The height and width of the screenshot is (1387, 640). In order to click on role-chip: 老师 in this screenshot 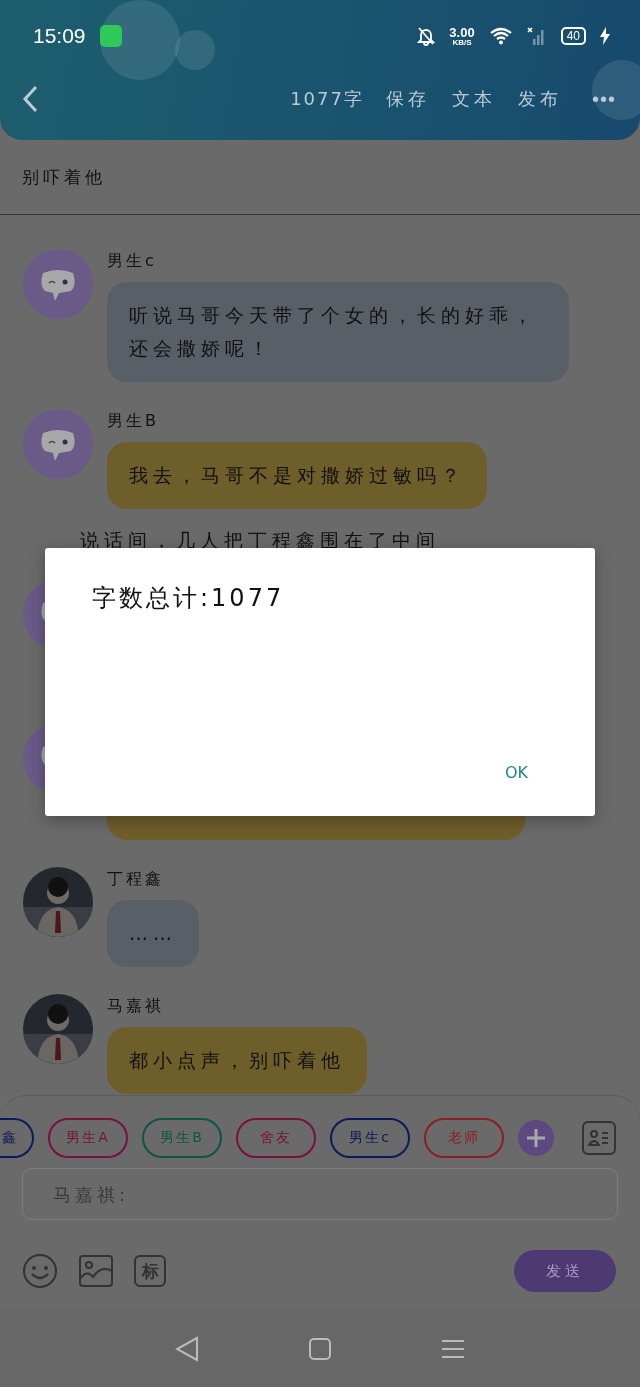, I will do `click(464, 1138)`.